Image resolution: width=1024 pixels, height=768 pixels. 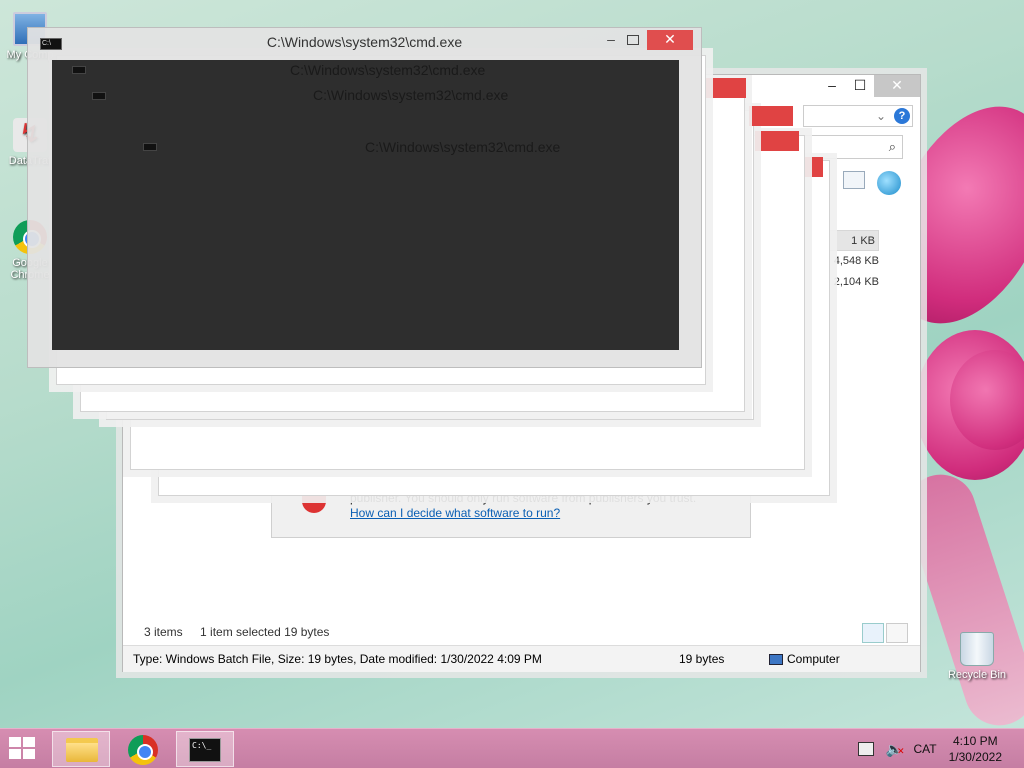 I want to click on maximize-button: ☐, so click(x=860, y=86).